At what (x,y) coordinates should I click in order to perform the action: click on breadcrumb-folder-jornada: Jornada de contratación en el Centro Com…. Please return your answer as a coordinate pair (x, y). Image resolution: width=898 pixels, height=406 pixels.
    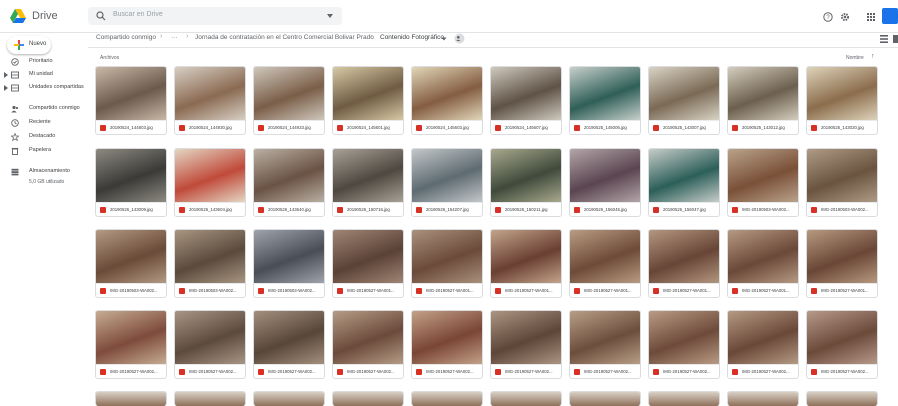
    Looking at the image, I should click on (284, 37).